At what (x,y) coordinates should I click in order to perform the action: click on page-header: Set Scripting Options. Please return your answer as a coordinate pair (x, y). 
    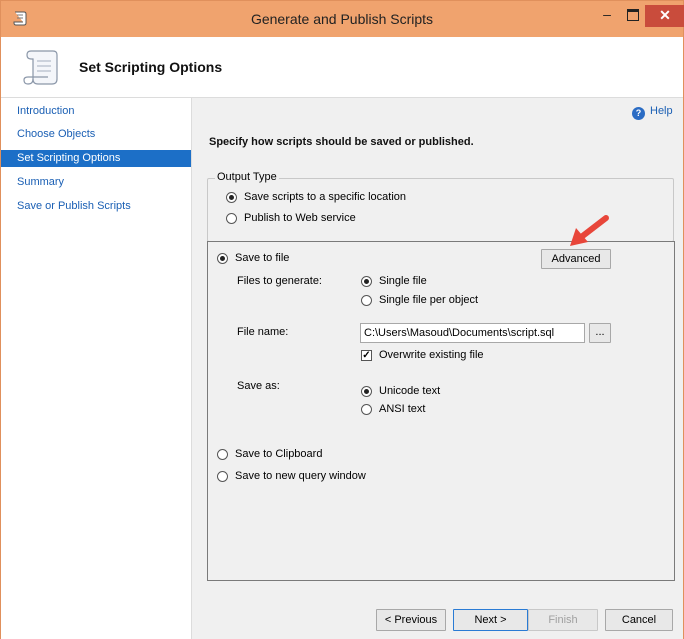
    Looking at the image, I should click on (342, 67).